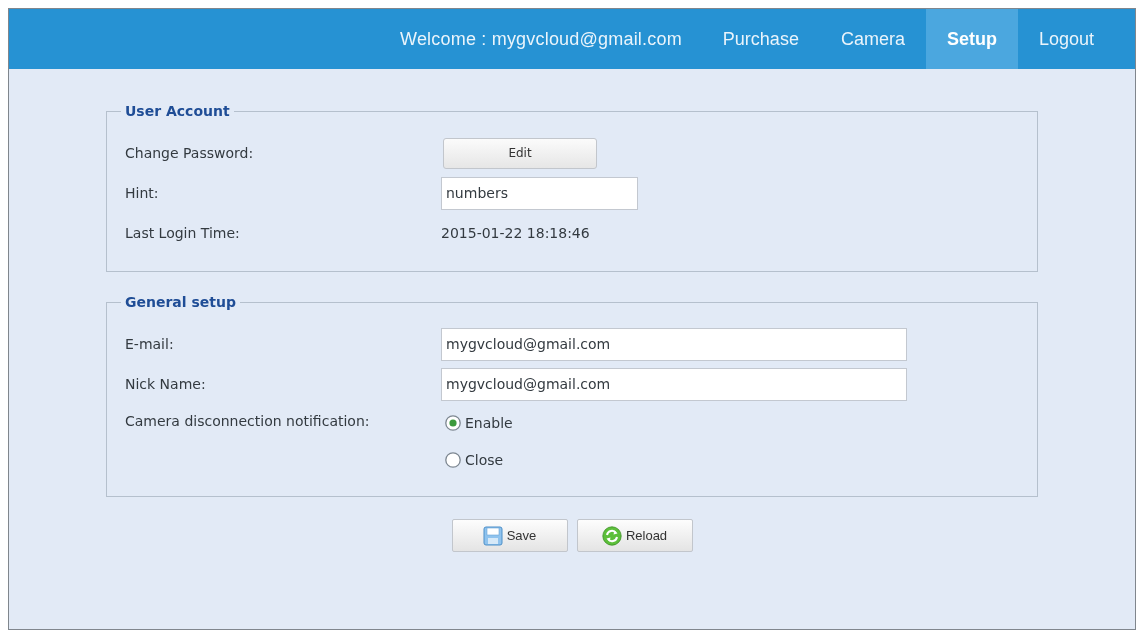 The image size is (1140, 634). Describe the element at coordinates (183, 233) in the screenshot. I see `field-label: Last Login Time:` at that location.